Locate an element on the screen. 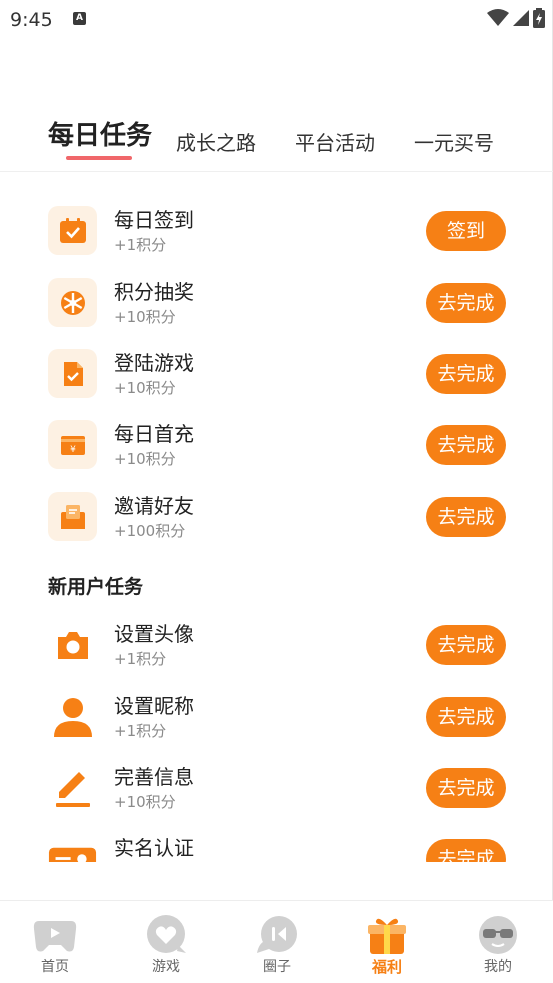  status-icons is located at coordinates (516, 18).